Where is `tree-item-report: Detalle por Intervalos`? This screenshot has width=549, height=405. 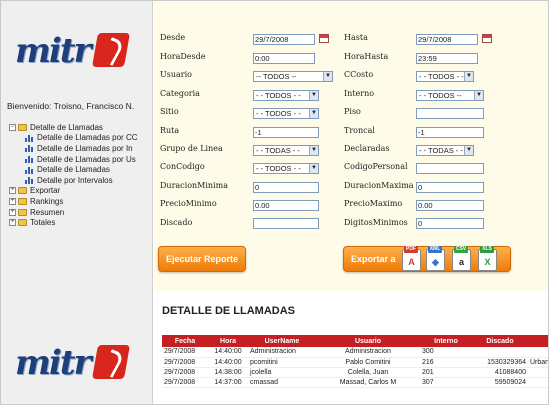
tree-item-report: Detalle por Intervalos is located at coordinates (80, 180).